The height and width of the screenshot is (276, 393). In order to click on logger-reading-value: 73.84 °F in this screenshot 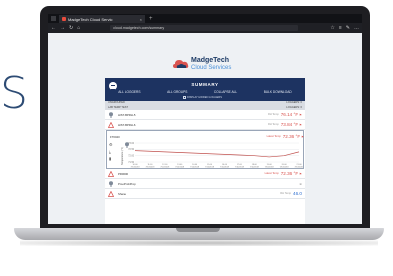, I will do `click(289, 124)`.